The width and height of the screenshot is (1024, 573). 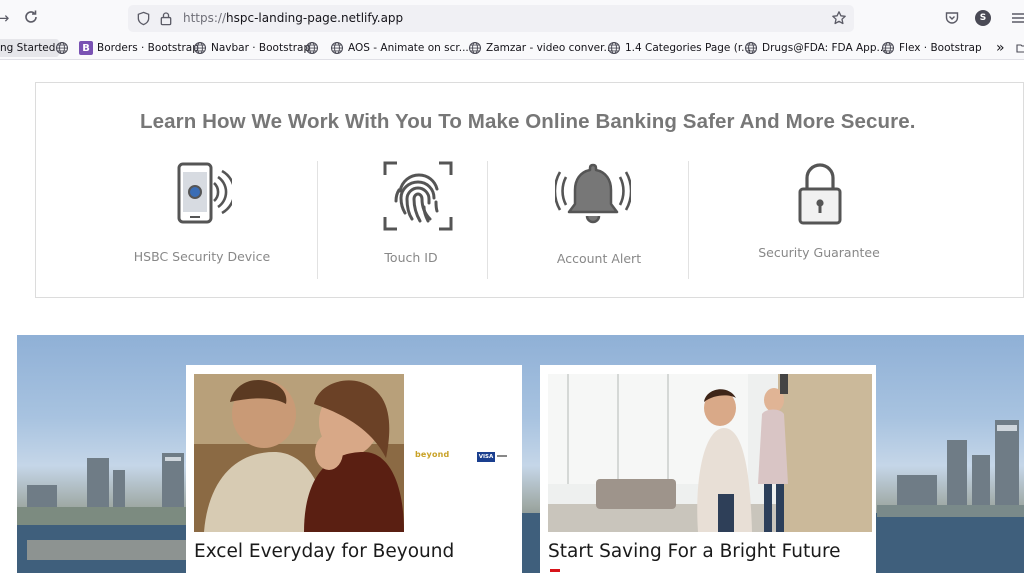 What do you see at coordinates (315, 18) in the screenshot?
I see `url-host: hspc-landing-page.netlify.app` at bounding box center [315, 18].